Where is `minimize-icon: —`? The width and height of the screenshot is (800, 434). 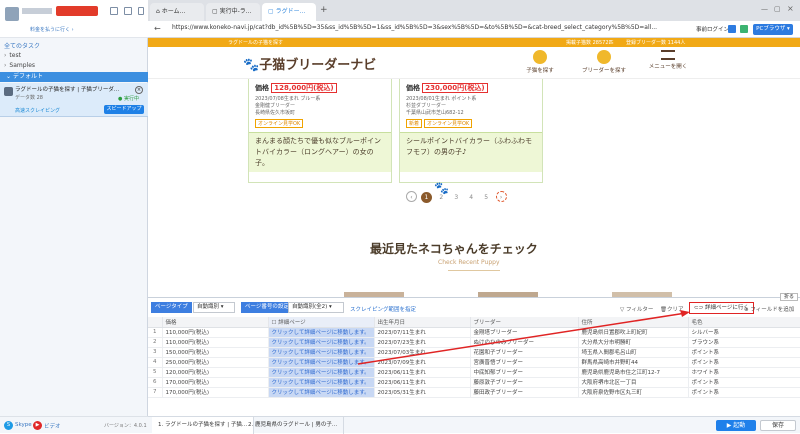
minimize-icon: — is located at coordinates (764, 9).